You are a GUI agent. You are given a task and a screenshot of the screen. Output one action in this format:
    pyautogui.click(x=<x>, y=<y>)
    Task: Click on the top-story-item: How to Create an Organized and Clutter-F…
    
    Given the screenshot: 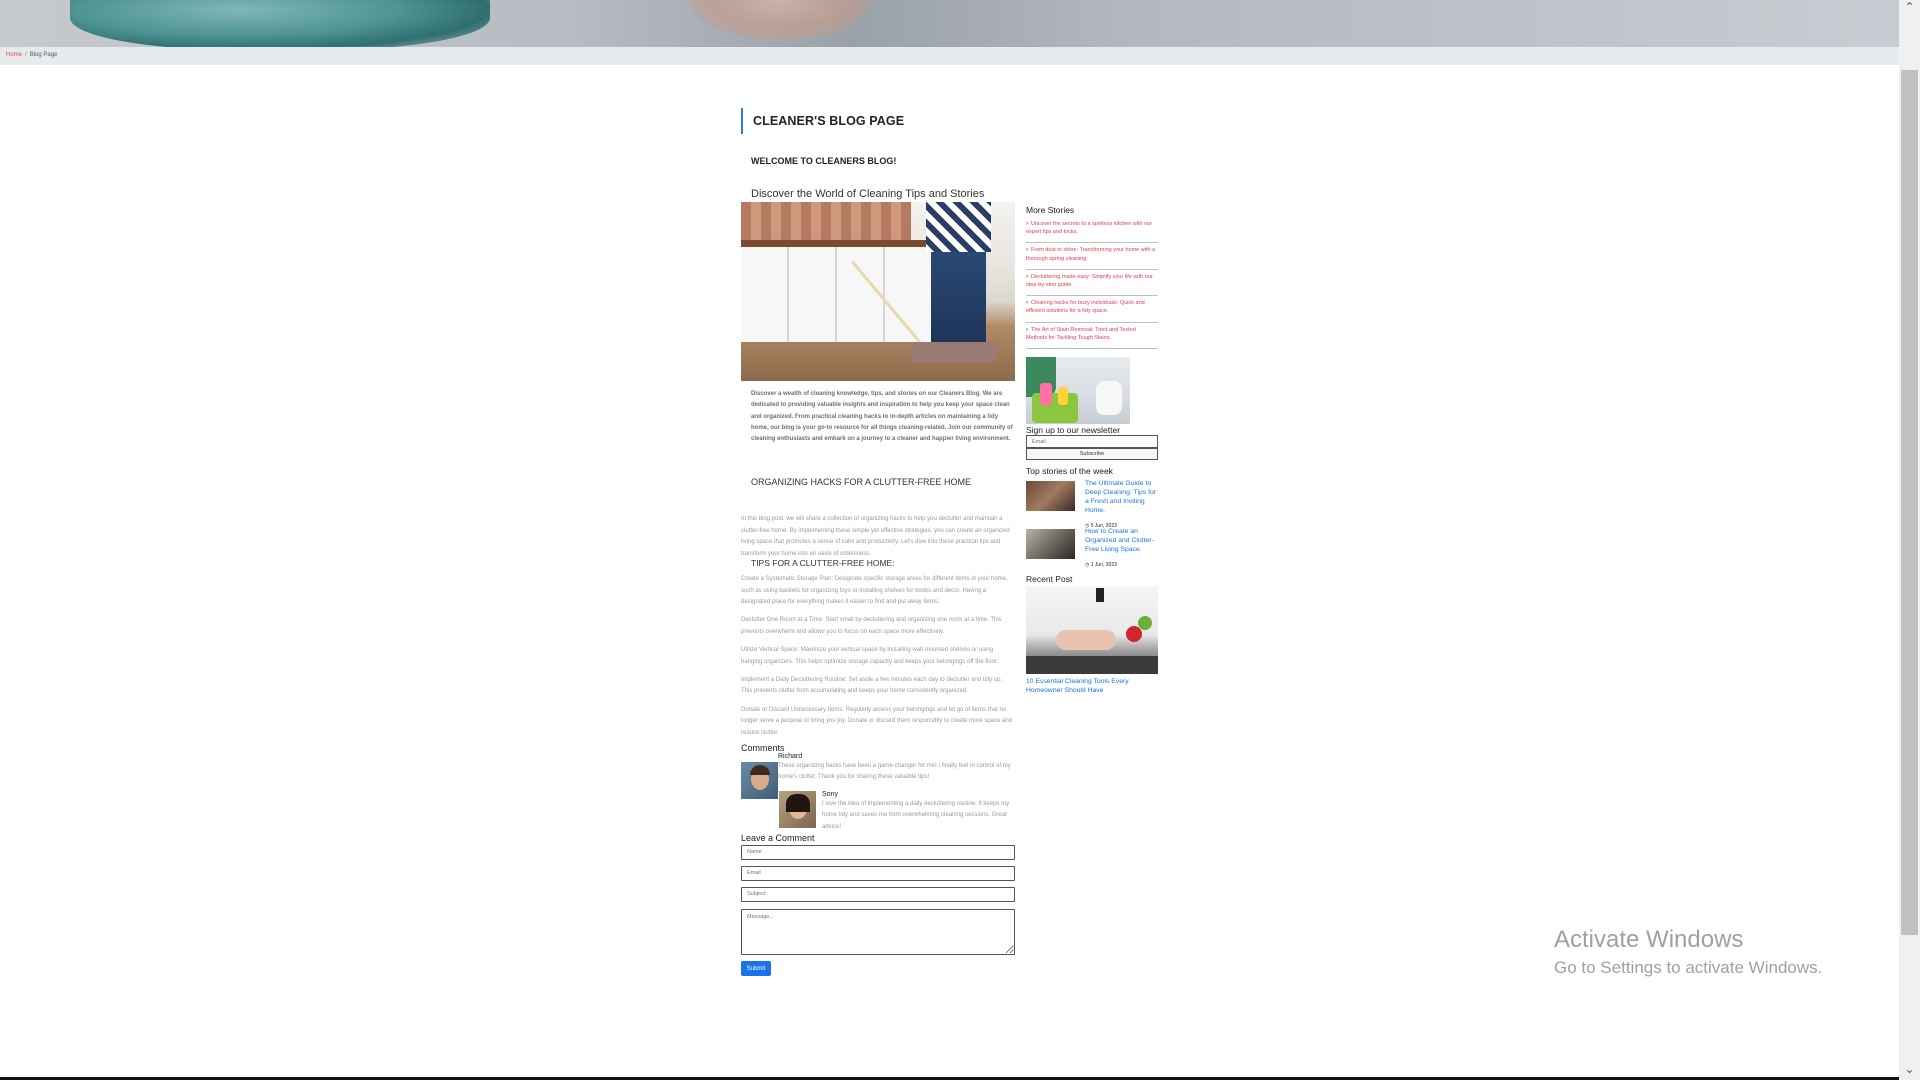 What is the action you would take?
    pyautogui.click(x=1092, y=548)
    